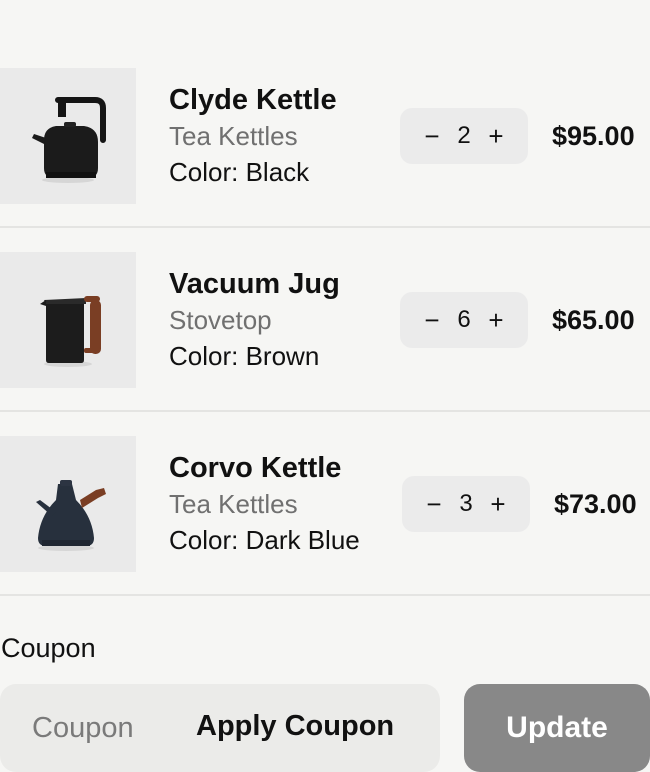 Image resolution: width=650 pixels, height=772 pixels. I want to click on quantity-stepper: − 3 +, so click(466, 504).